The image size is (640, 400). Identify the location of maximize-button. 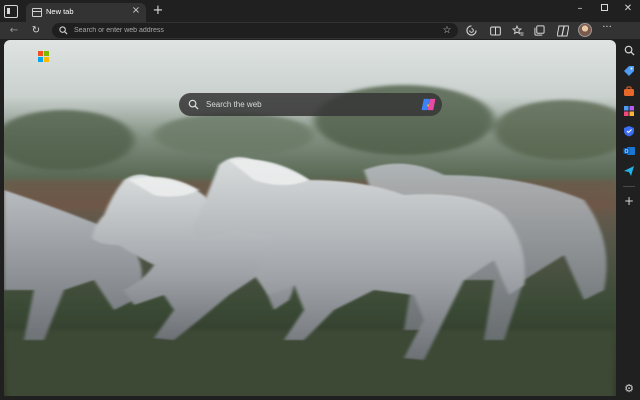
(604, 9).